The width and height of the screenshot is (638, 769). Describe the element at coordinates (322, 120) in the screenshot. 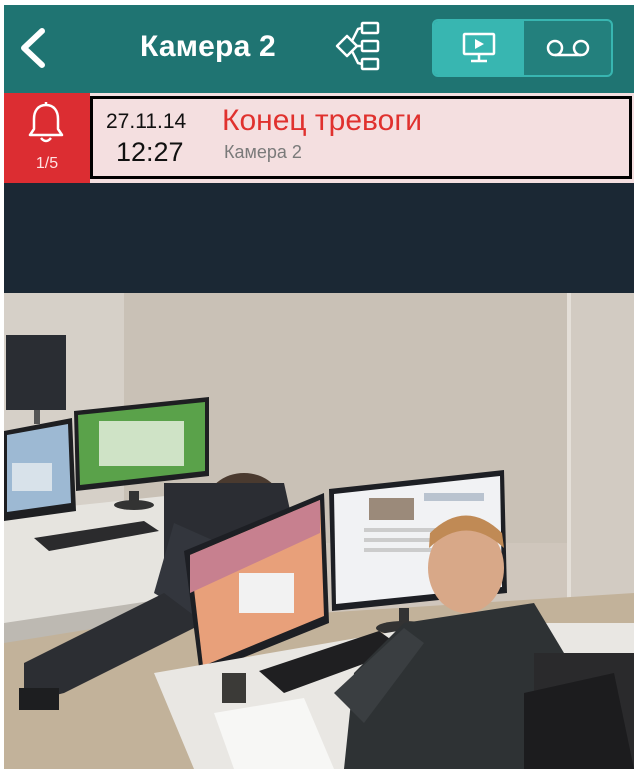

I see `alarm-event-text: Конец тревоги` at that location.